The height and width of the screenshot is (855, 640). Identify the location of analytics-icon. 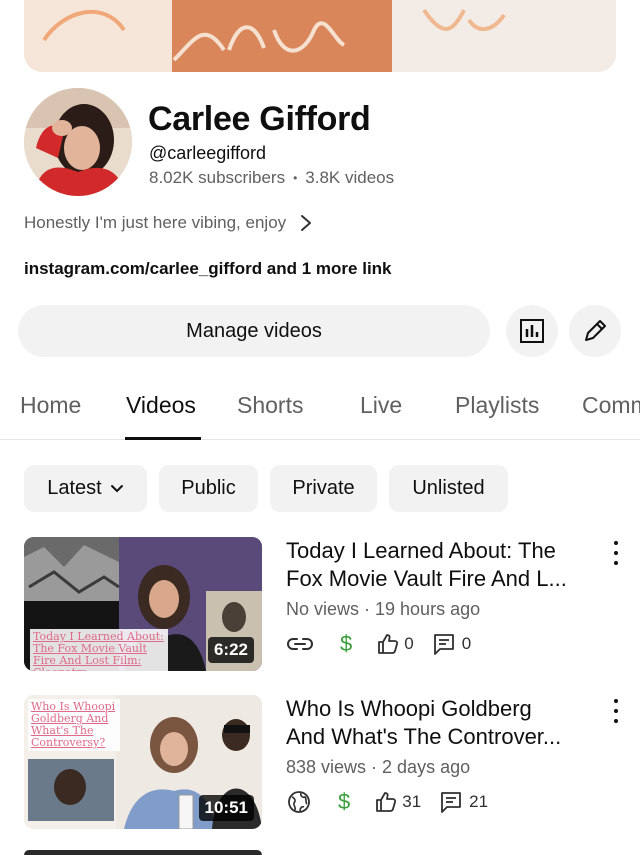
(532, 331).